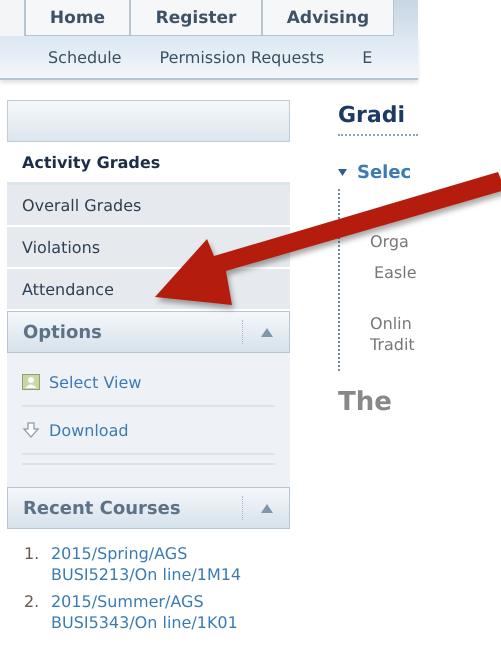  I want to click on text-line: Orga, so click(390, 241).